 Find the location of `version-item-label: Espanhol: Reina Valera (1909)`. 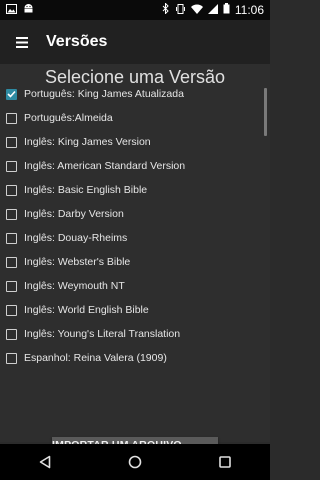

version-item-label: Espanhol: Reina Valera (1909) is located at coordinates (95, 358).